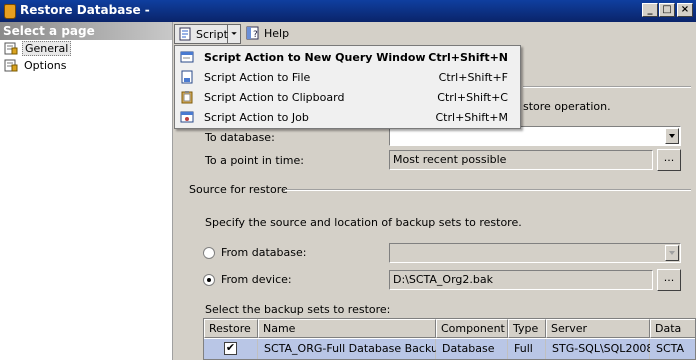  I want to click on to-point-in-time-label: To a point in time:, so click(254, 160).